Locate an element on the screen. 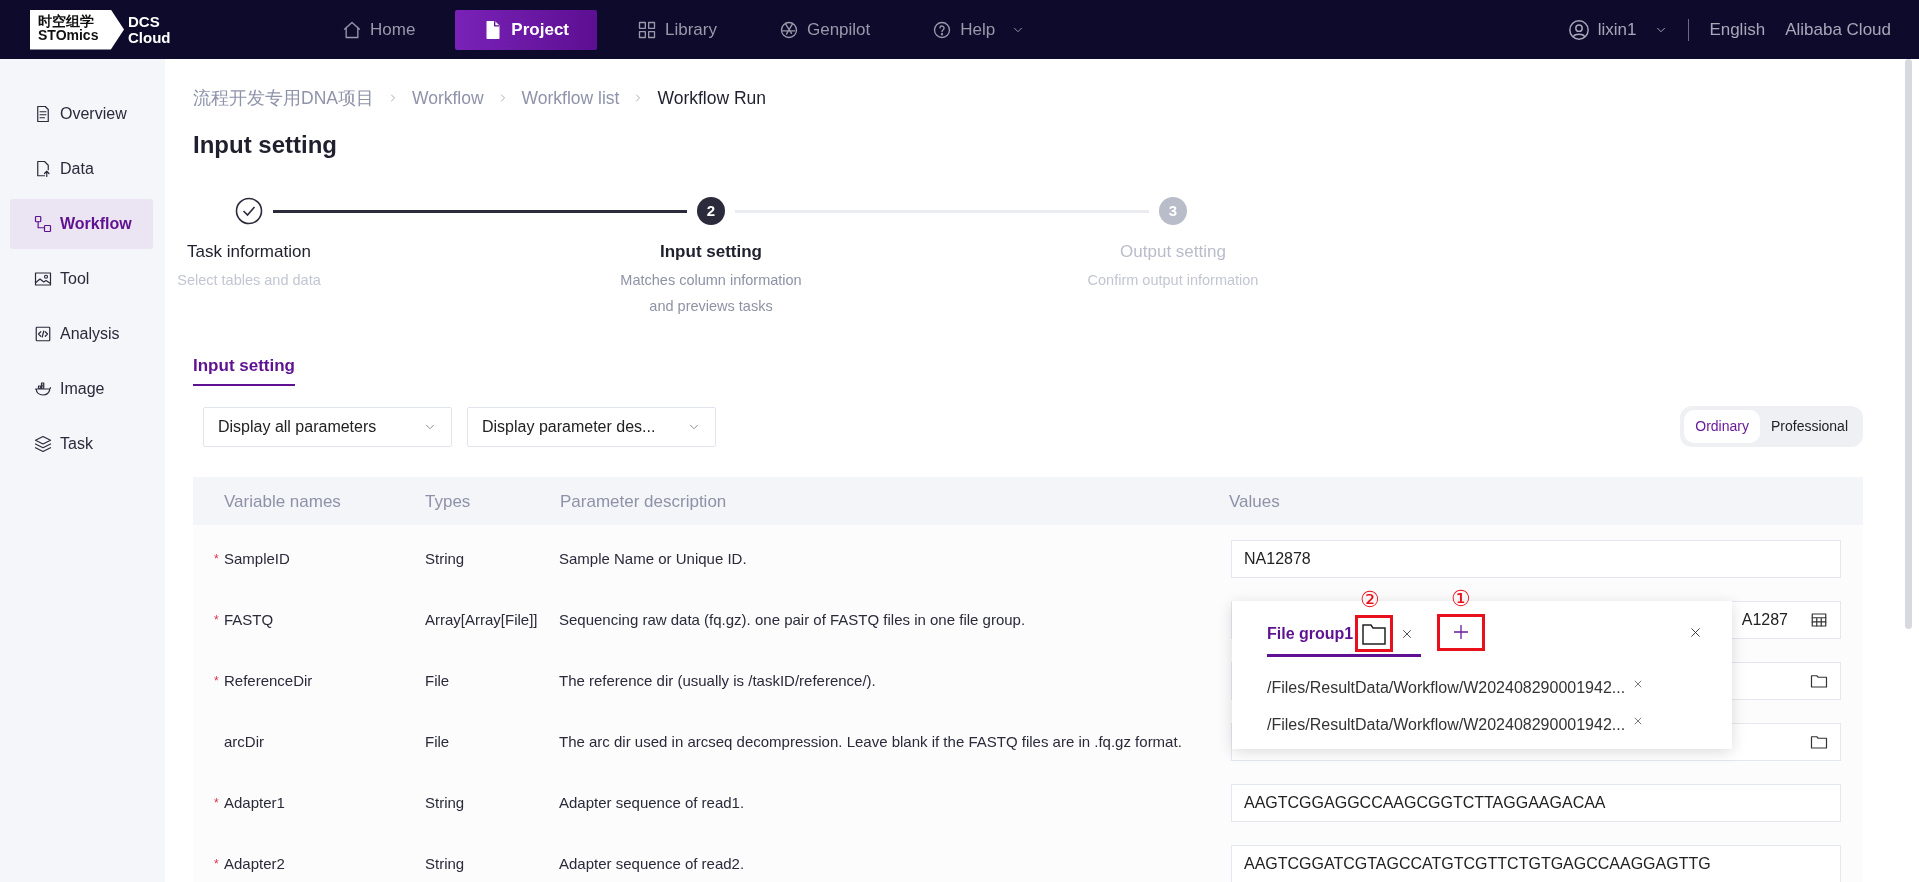 The width and height of the screenshot is (1919, 882). description-cell: The reference dir (usually is /taskID/reference/). is located at coordinates (717, 680).